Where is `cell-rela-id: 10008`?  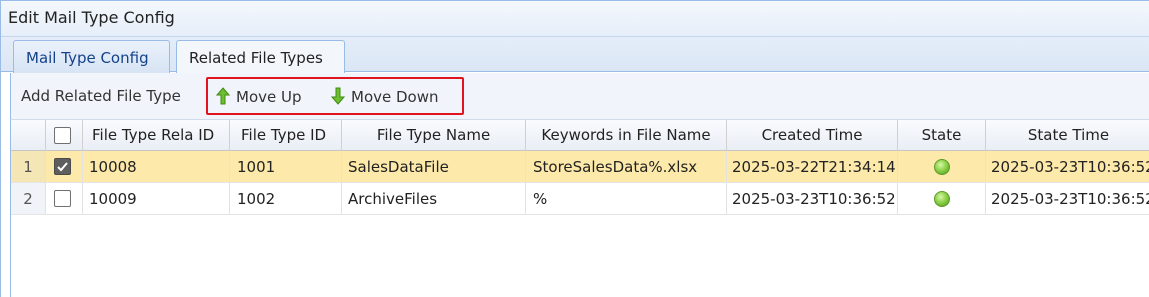 cell-rela-id: 10008 is located at coordinates (156, 166).